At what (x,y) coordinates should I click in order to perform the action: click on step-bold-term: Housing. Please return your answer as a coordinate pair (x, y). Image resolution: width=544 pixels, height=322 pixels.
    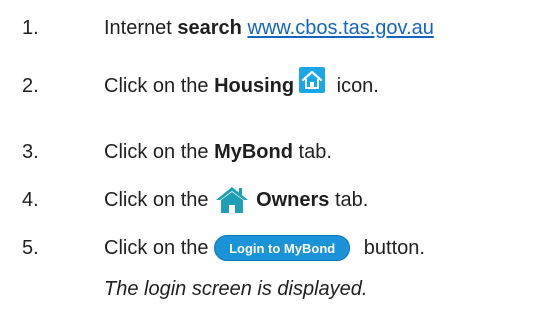
    Looking at the image, I should click on (254, 85).